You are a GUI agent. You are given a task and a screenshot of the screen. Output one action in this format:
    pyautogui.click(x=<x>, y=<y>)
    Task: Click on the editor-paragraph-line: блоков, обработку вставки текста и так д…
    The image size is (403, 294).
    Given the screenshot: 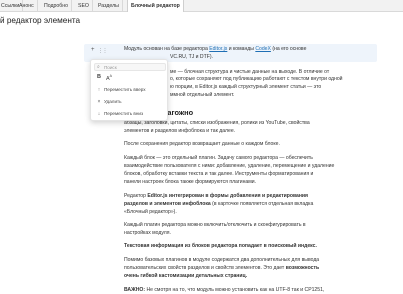 What is the action you would take?
    pyautogui.click(x=219, y=174)
    